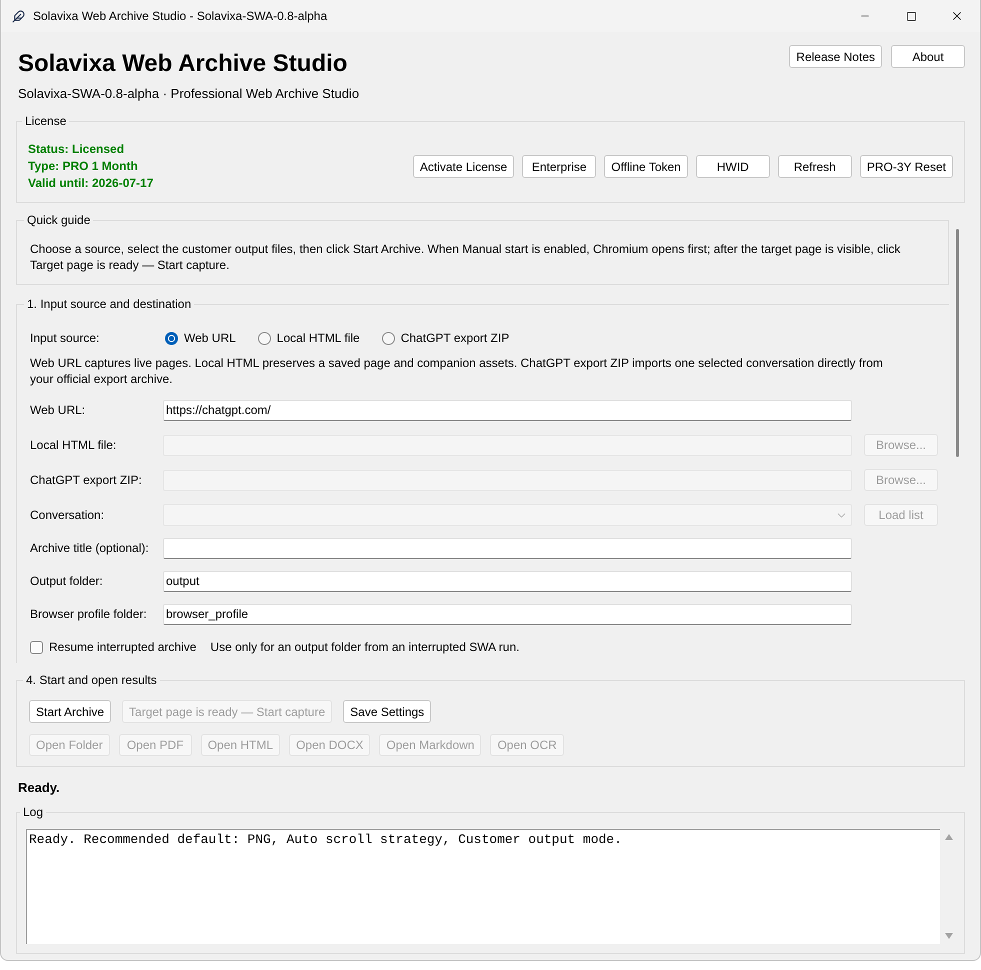 The image size is (981, 970). I want to click on feather-icon, so click(18, 16).